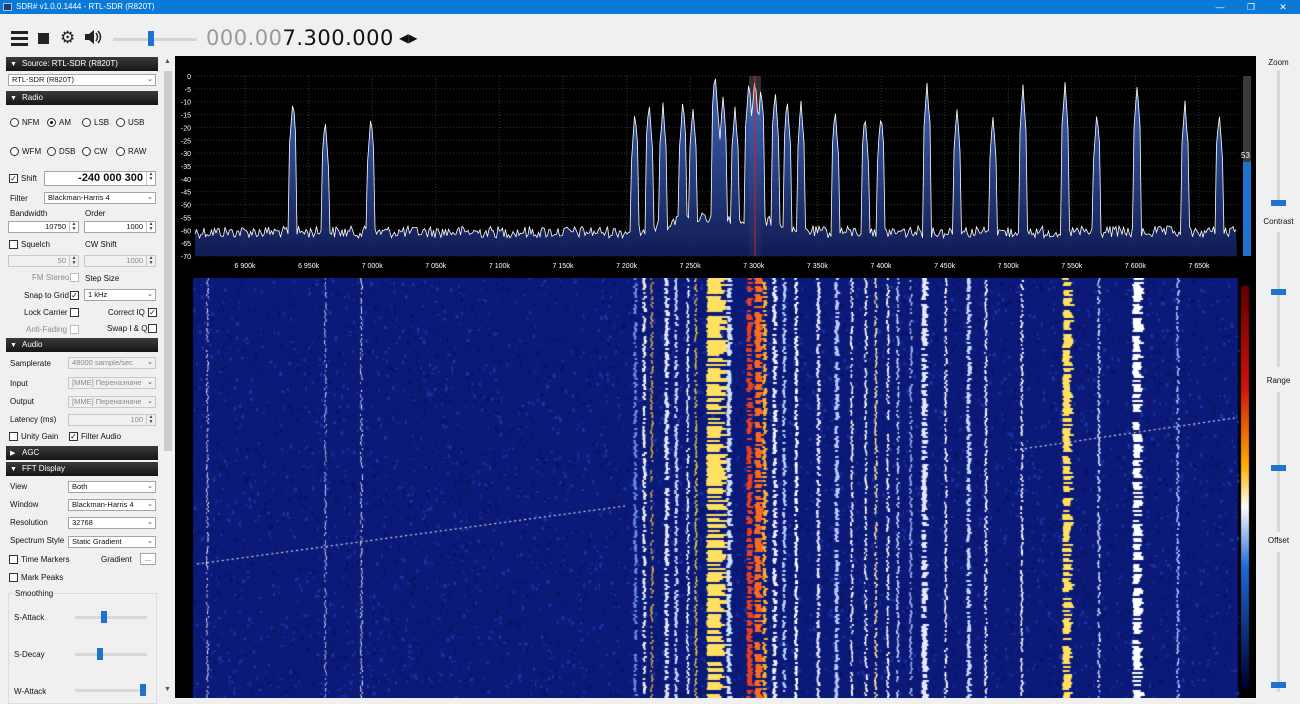 This screenshot has width=1300, height=704. I want to click on mode-lsb-radio, so click(86, 122).